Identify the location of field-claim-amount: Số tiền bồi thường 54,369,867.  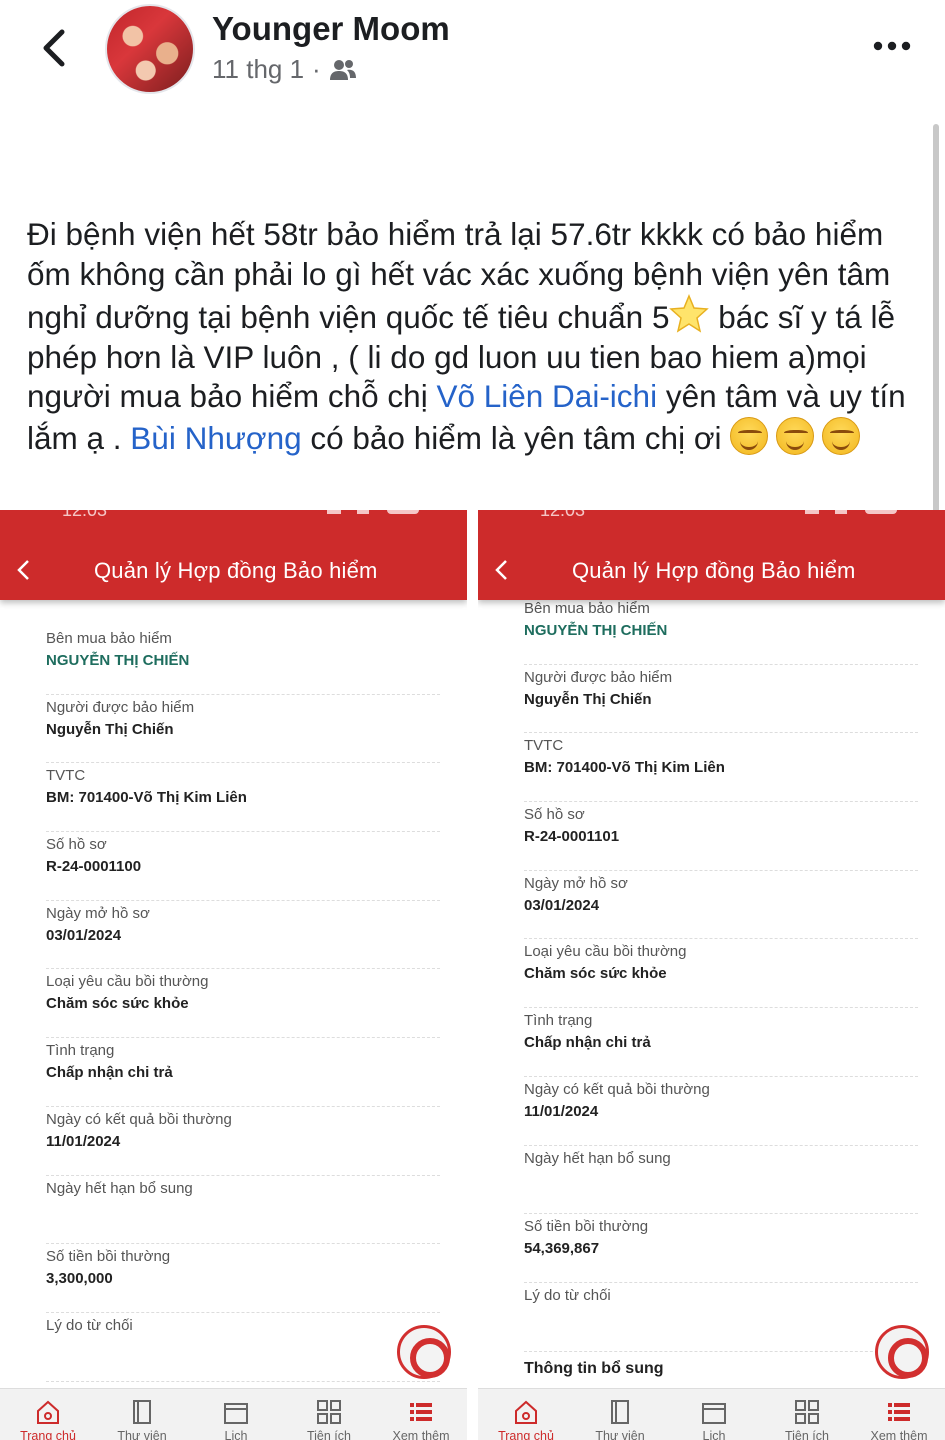
(721, 1248).